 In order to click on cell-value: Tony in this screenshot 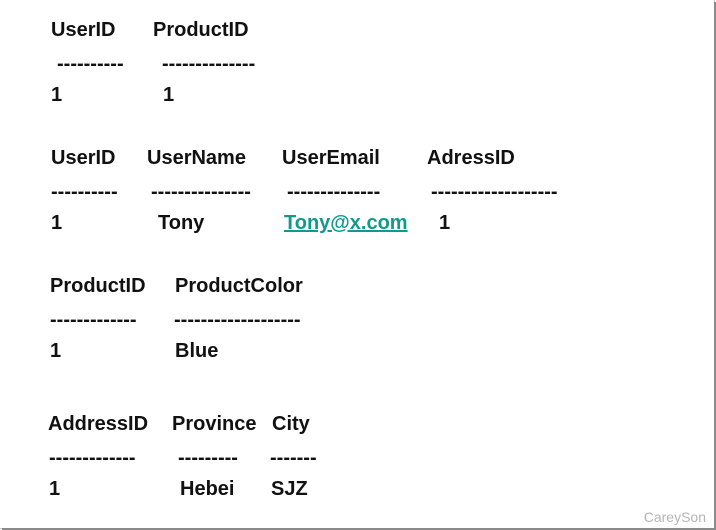, I will do `click(181, 223)`.